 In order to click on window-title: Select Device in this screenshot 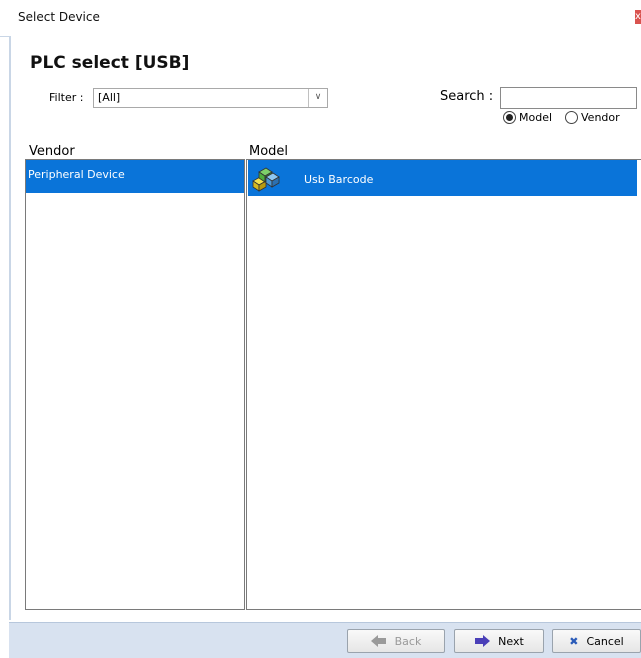, I will do `click(59, 17)`.